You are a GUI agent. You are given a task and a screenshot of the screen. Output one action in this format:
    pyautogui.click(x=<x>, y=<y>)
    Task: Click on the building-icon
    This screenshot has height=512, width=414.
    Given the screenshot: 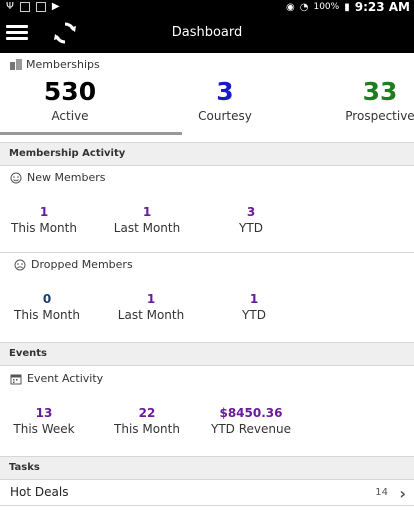 What is the action you would take?
    pyautogui.click(x=16, y=64)
    